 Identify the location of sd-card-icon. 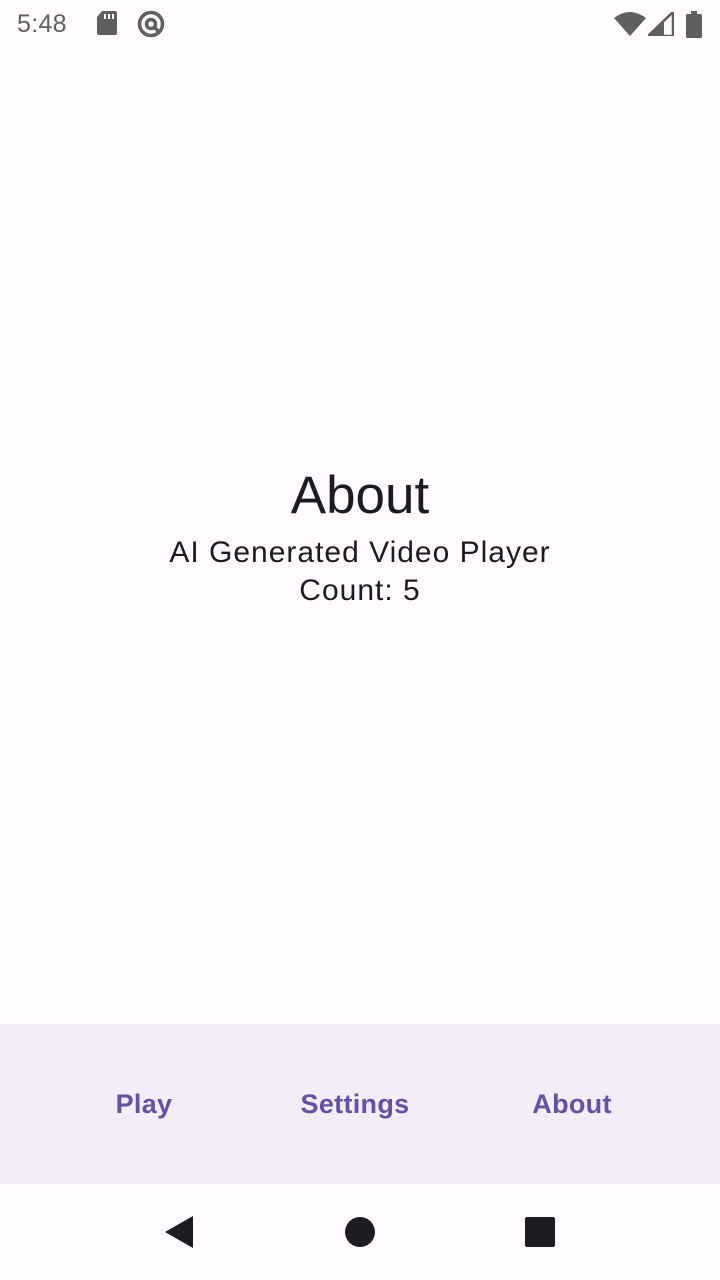
(107, 25).